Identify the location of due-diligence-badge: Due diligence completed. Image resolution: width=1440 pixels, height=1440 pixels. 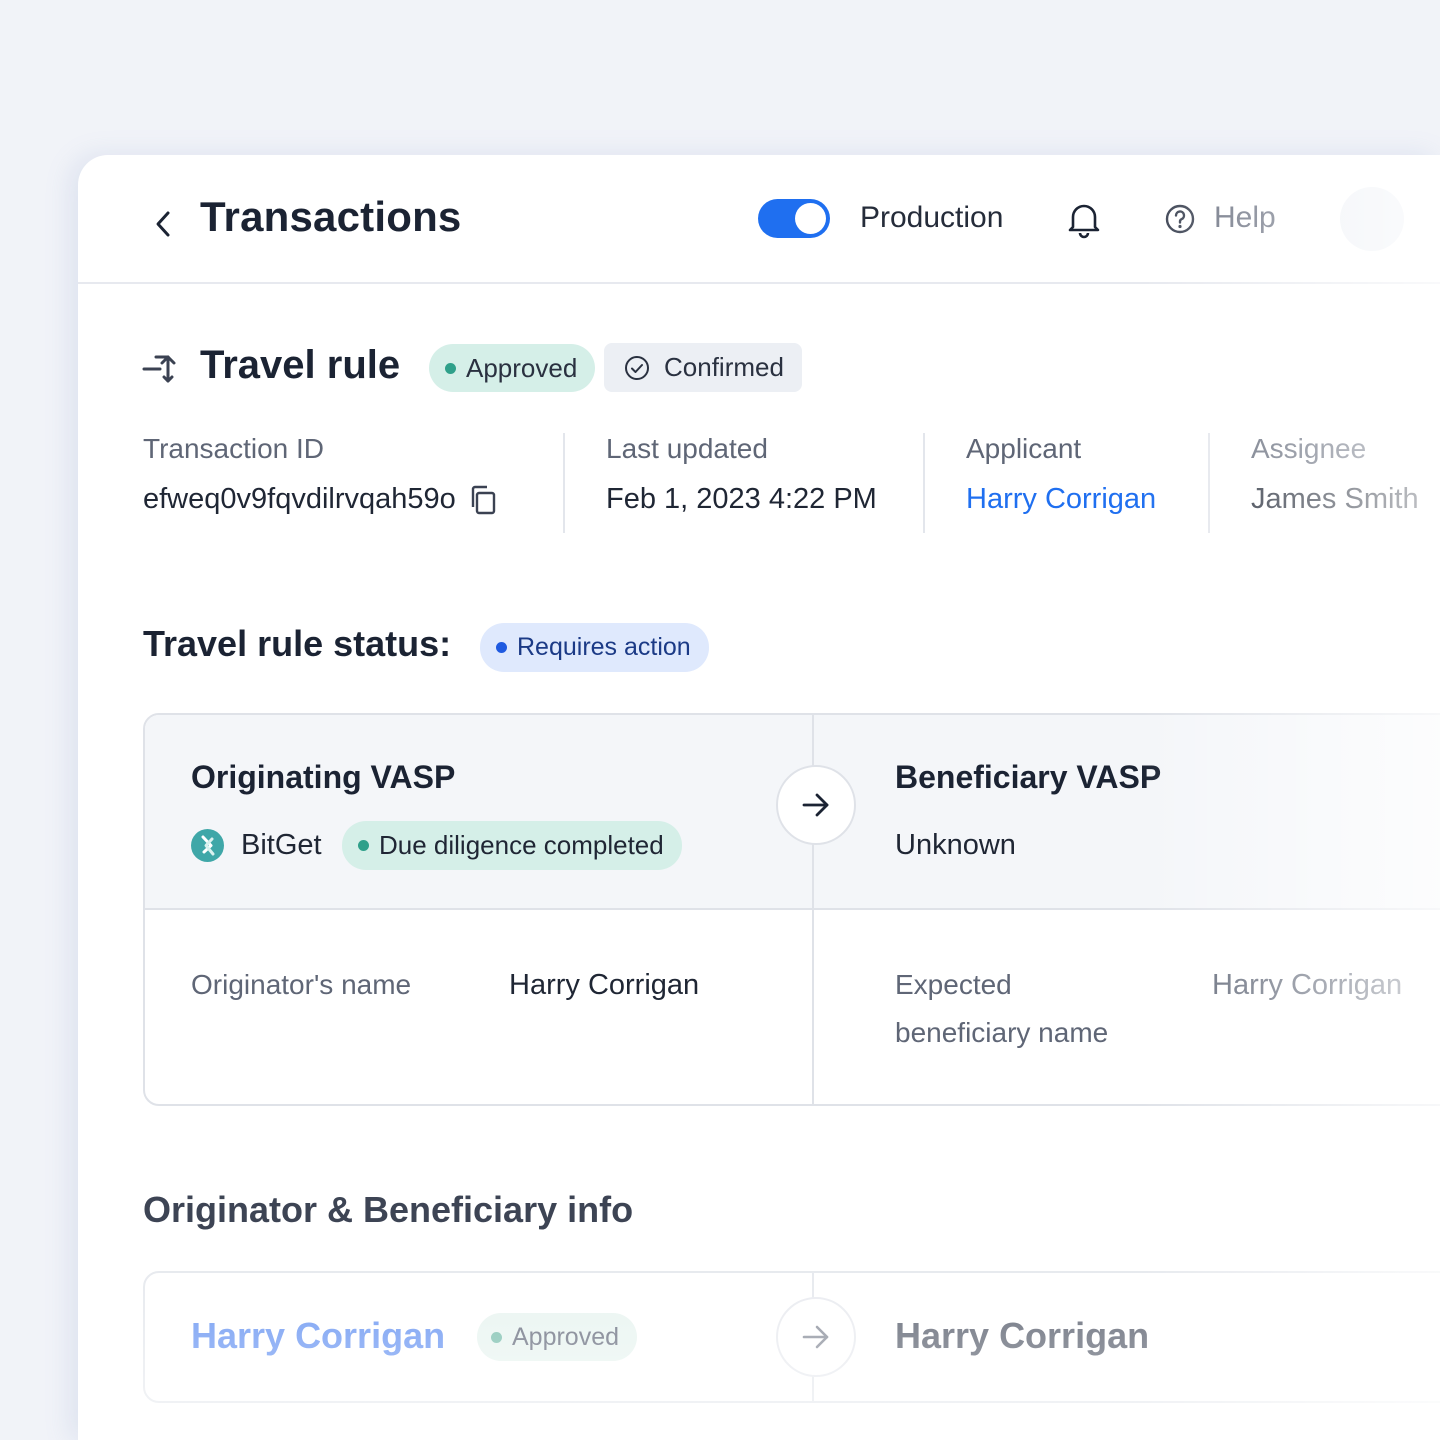
(512, 845).